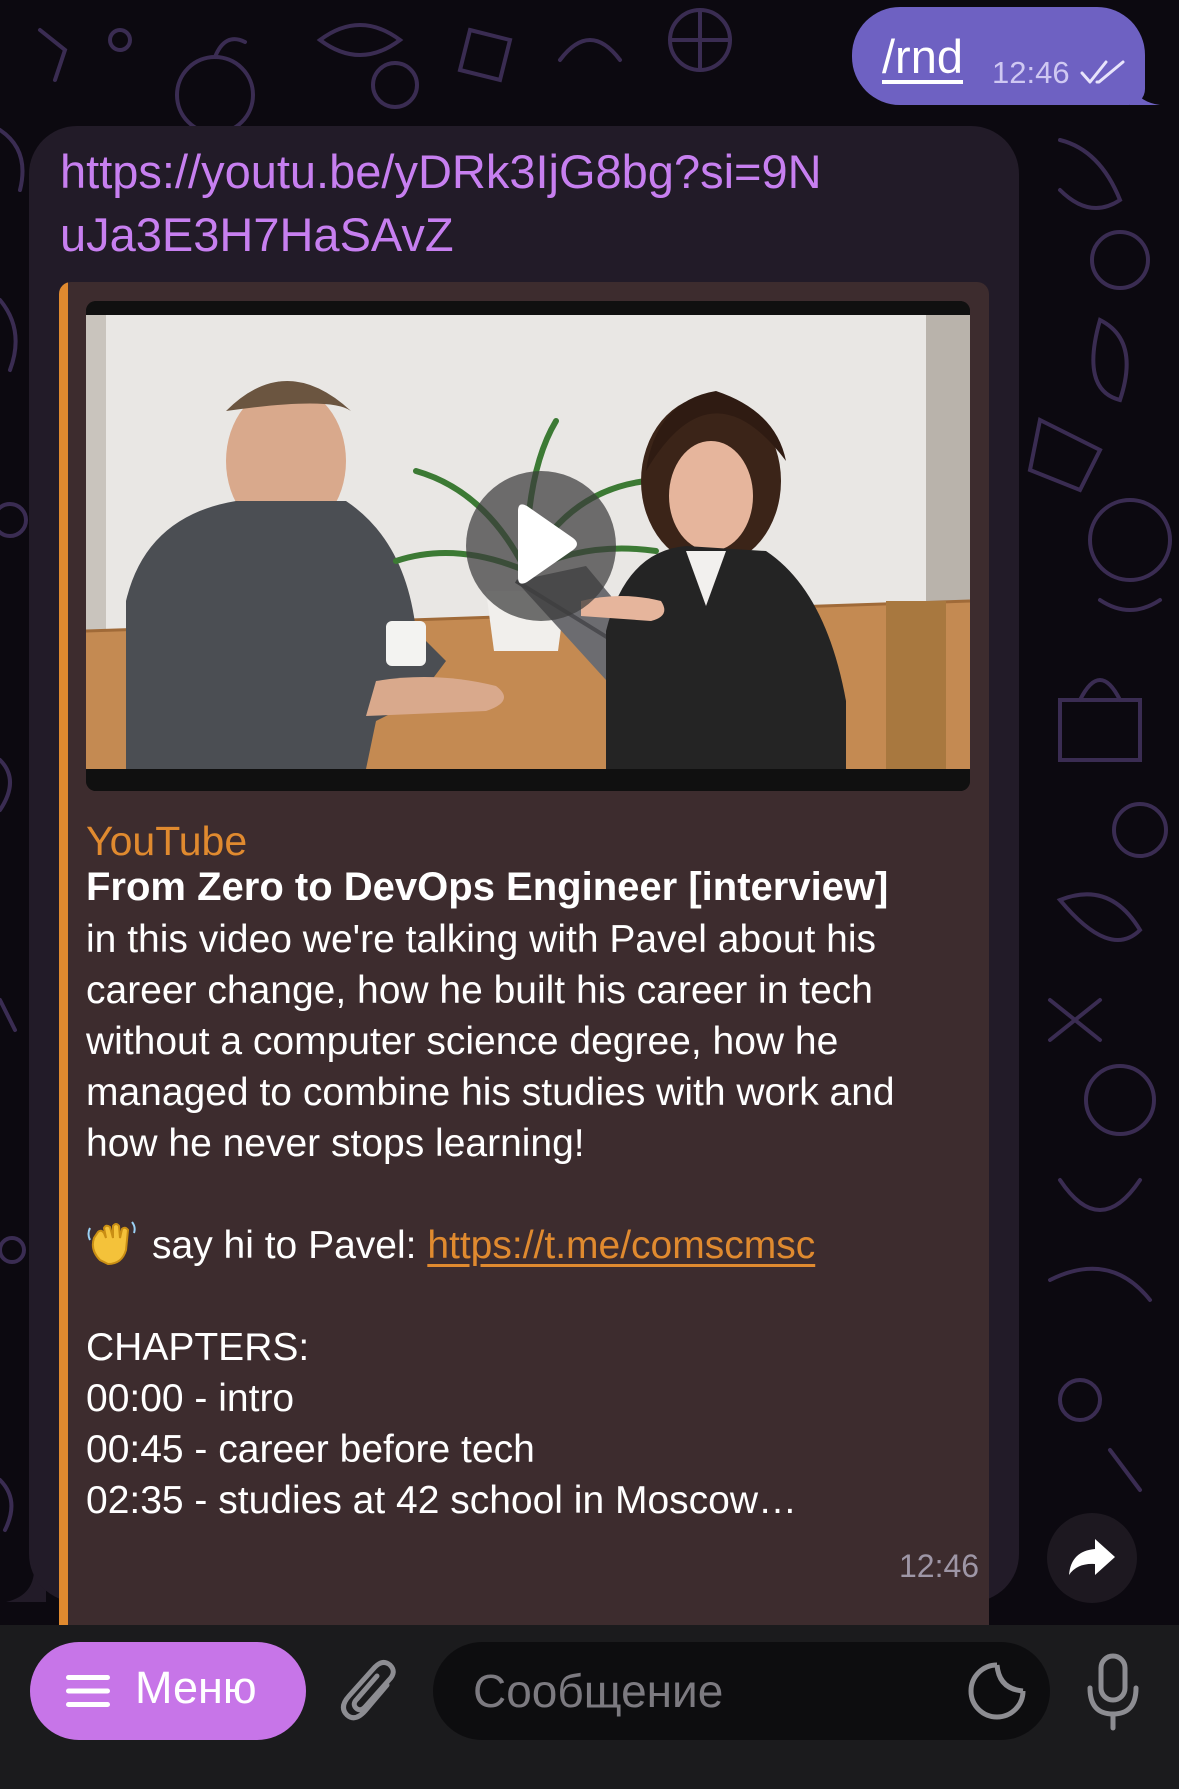  What do you see at coordinates (598, 1691) in the screenshot?
I see `message-input-placeholder: Сообщение` at bounding box center [598, 1691].